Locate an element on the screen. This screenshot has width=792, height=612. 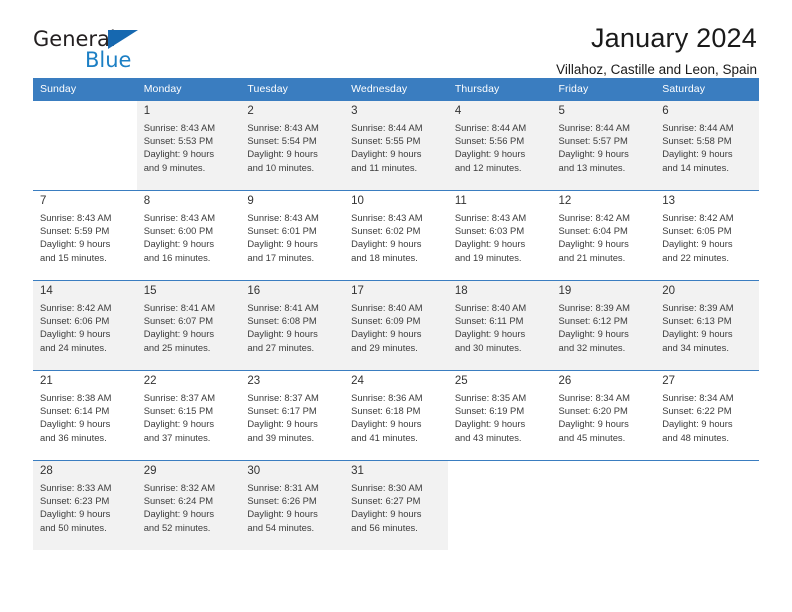
day-number: 14 is located at coordinates (46, 291).